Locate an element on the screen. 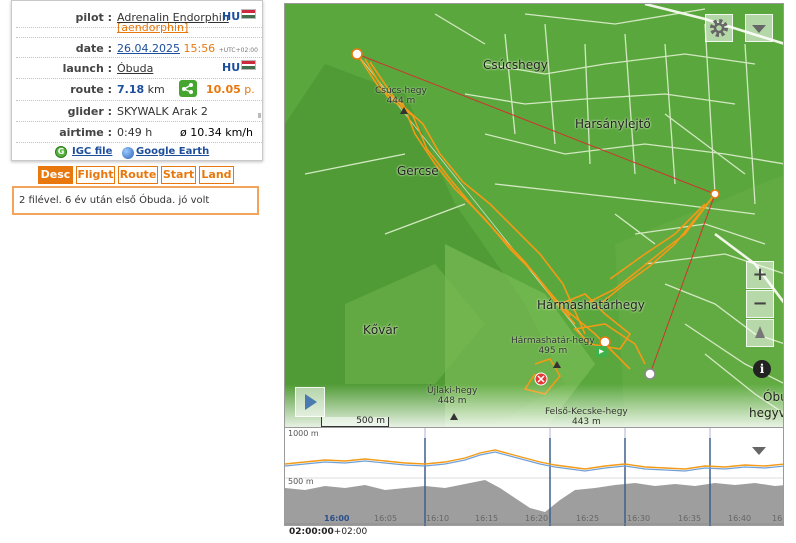  compass-arrow-icon is located at coordinates (760, 332).